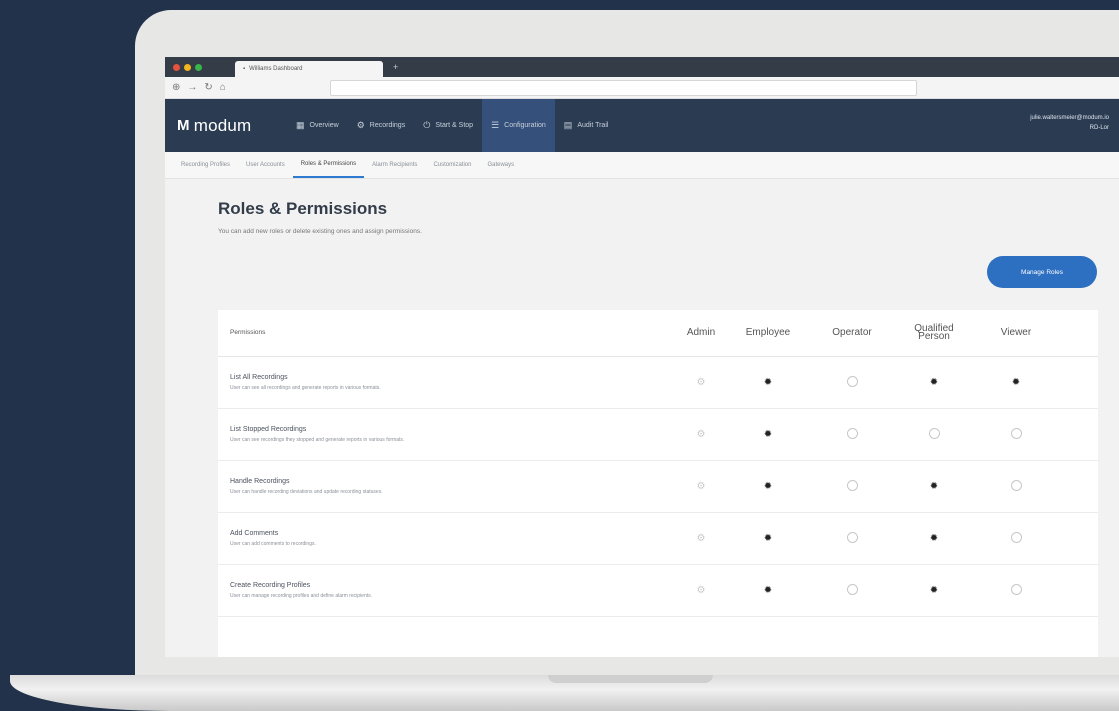 This screenshot has width=1119, height=711. What do you see at coordinates (768, 332) in the screenshot?
I see `column-employee: Employee` at bounding box center [768, 332].